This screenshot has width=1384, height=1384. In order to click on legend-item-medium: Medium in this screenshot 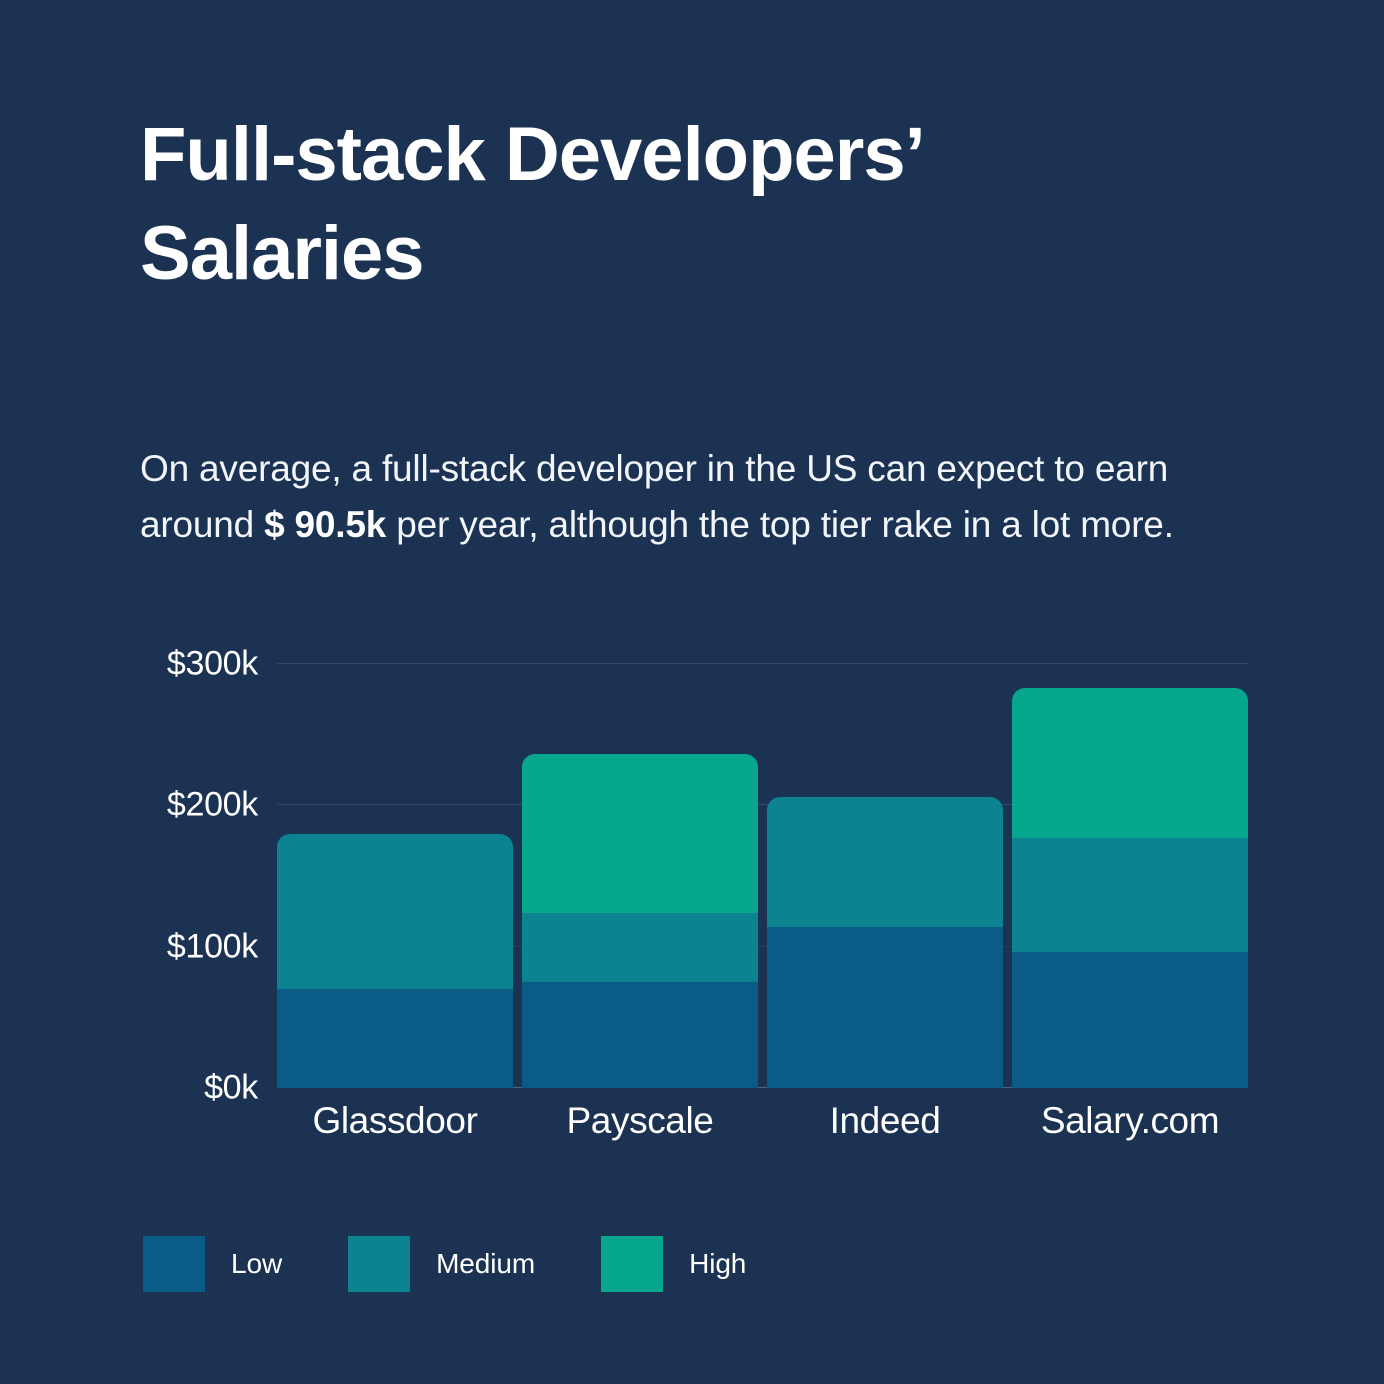, I will do `click(441, 1264)`.